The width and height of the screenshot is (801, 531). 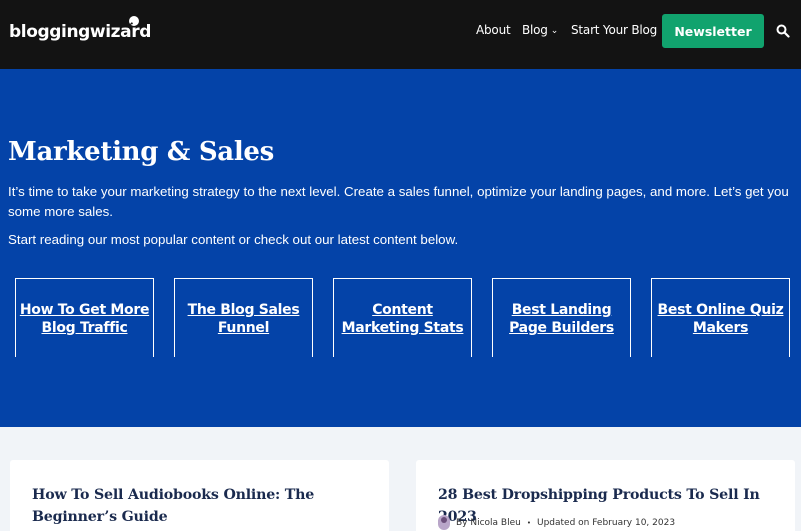 I want to click on featured-link-content-stats: Content Marketing Stats, so click(x=402, y=317).